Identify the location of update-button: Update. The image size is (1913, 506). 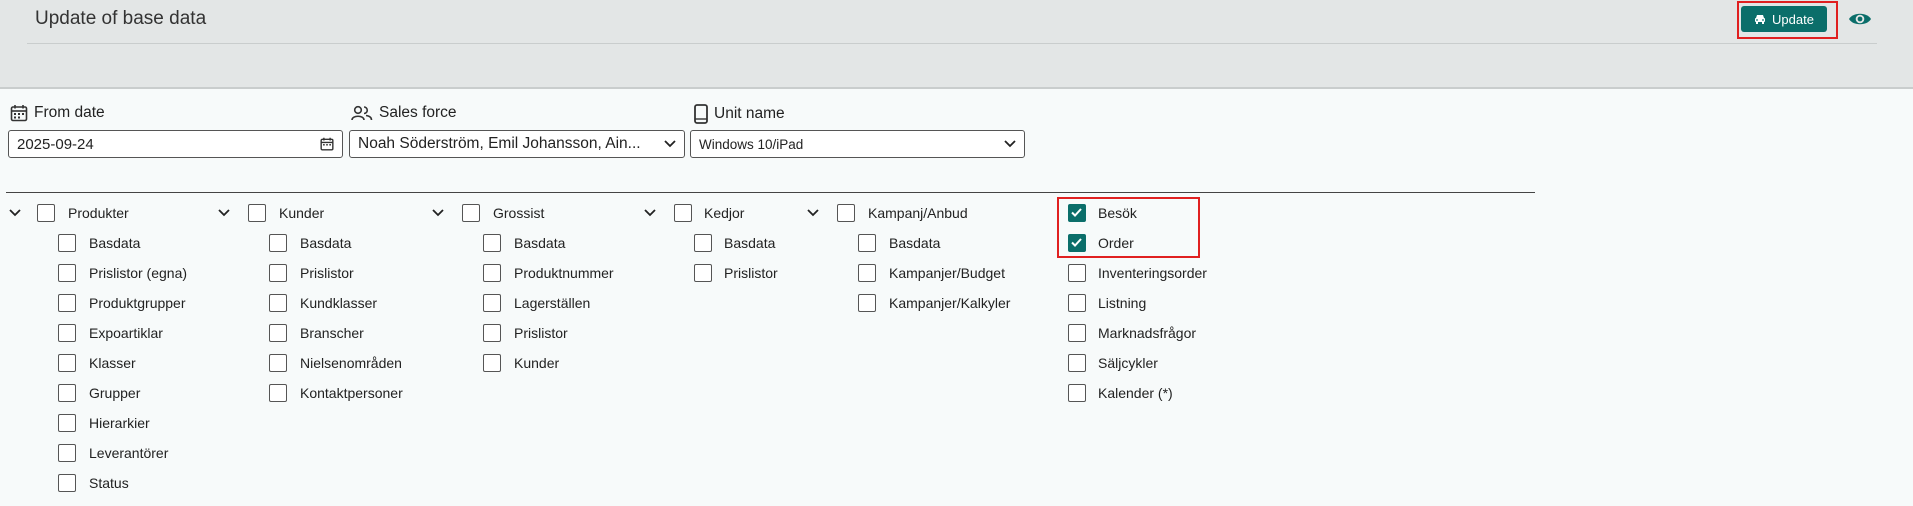
(1784, 19).